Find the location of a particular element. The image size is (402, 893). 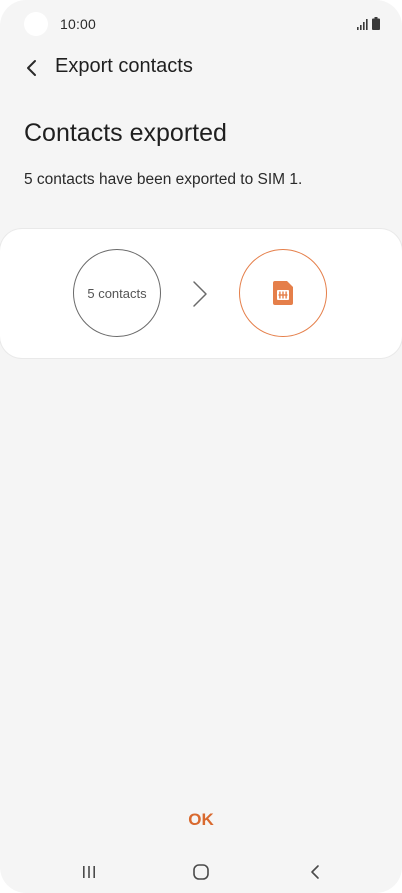

recents-button is located at coordinates (89, 872).